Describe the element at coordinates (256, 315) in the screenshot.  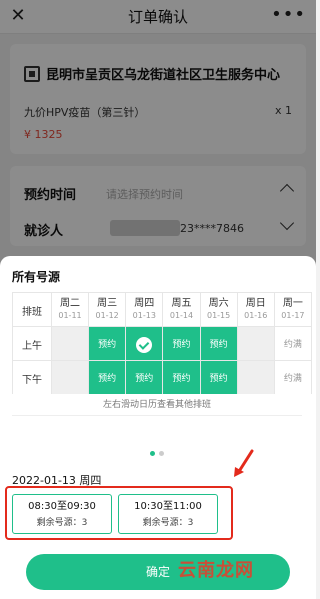
I see `day-date: 01-16` at that location.